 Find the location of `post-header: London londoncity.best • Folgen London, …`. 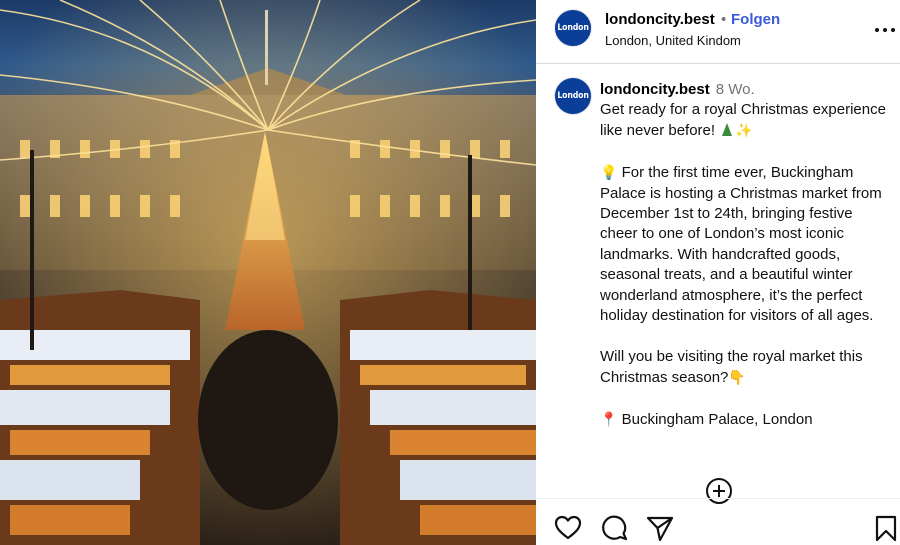

post-header: London londoncity.best • Folgen London, … is located at coordinates (718, 32).